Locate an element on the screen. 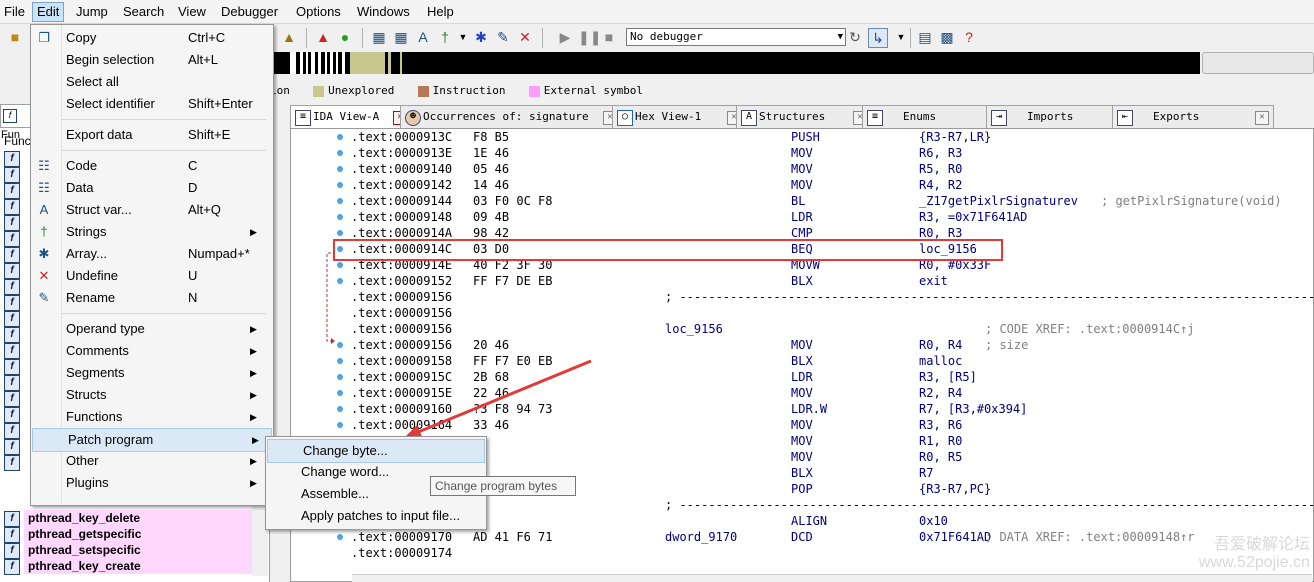 The width and height of the screenshot is (1314, 582). edit-menuitem-rename: ✎ Rename N is located at coordinates (151, 298).